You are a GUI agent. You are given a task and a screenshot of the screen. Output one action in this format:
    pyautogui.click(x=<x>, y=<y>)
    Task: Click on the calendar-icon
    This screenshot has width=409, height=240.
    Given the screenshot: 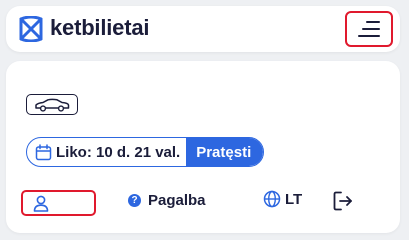 What is the action you would take?
    pyautogui.click(x=43, y=151)
    